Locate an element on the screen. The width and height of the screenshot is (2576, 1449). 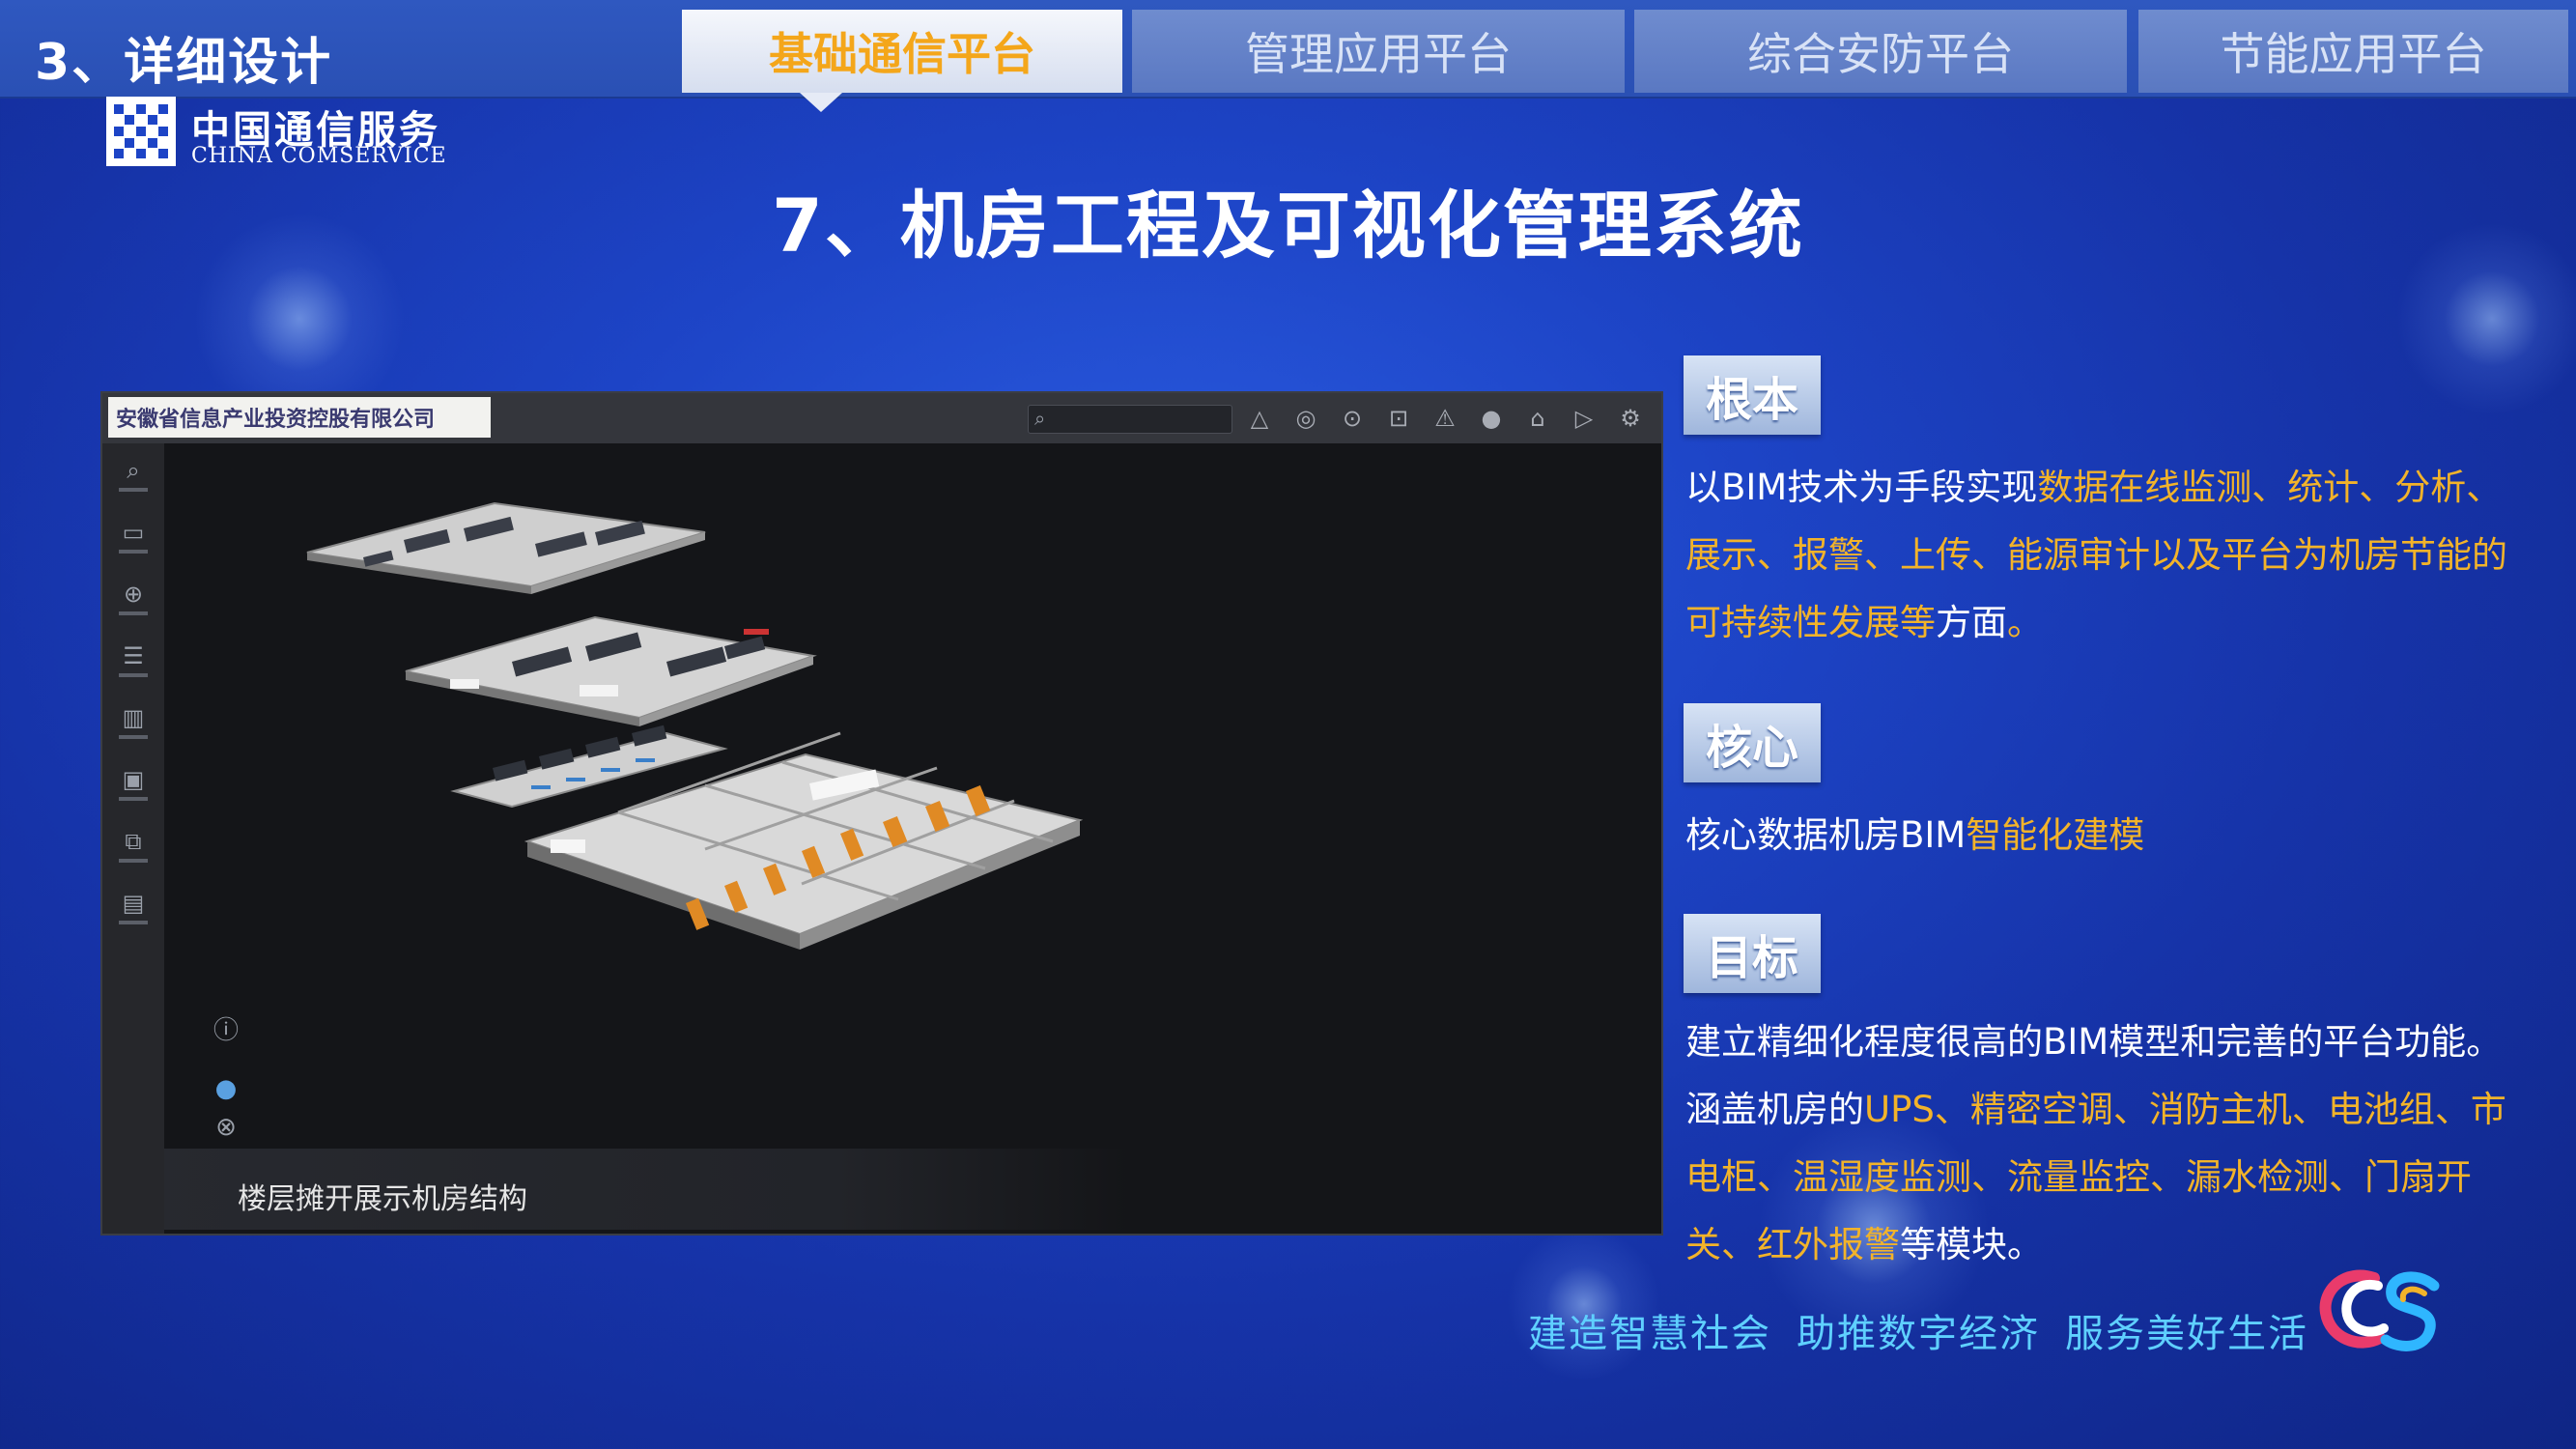
record-icon: ● is located at coordinates (1491, 418).